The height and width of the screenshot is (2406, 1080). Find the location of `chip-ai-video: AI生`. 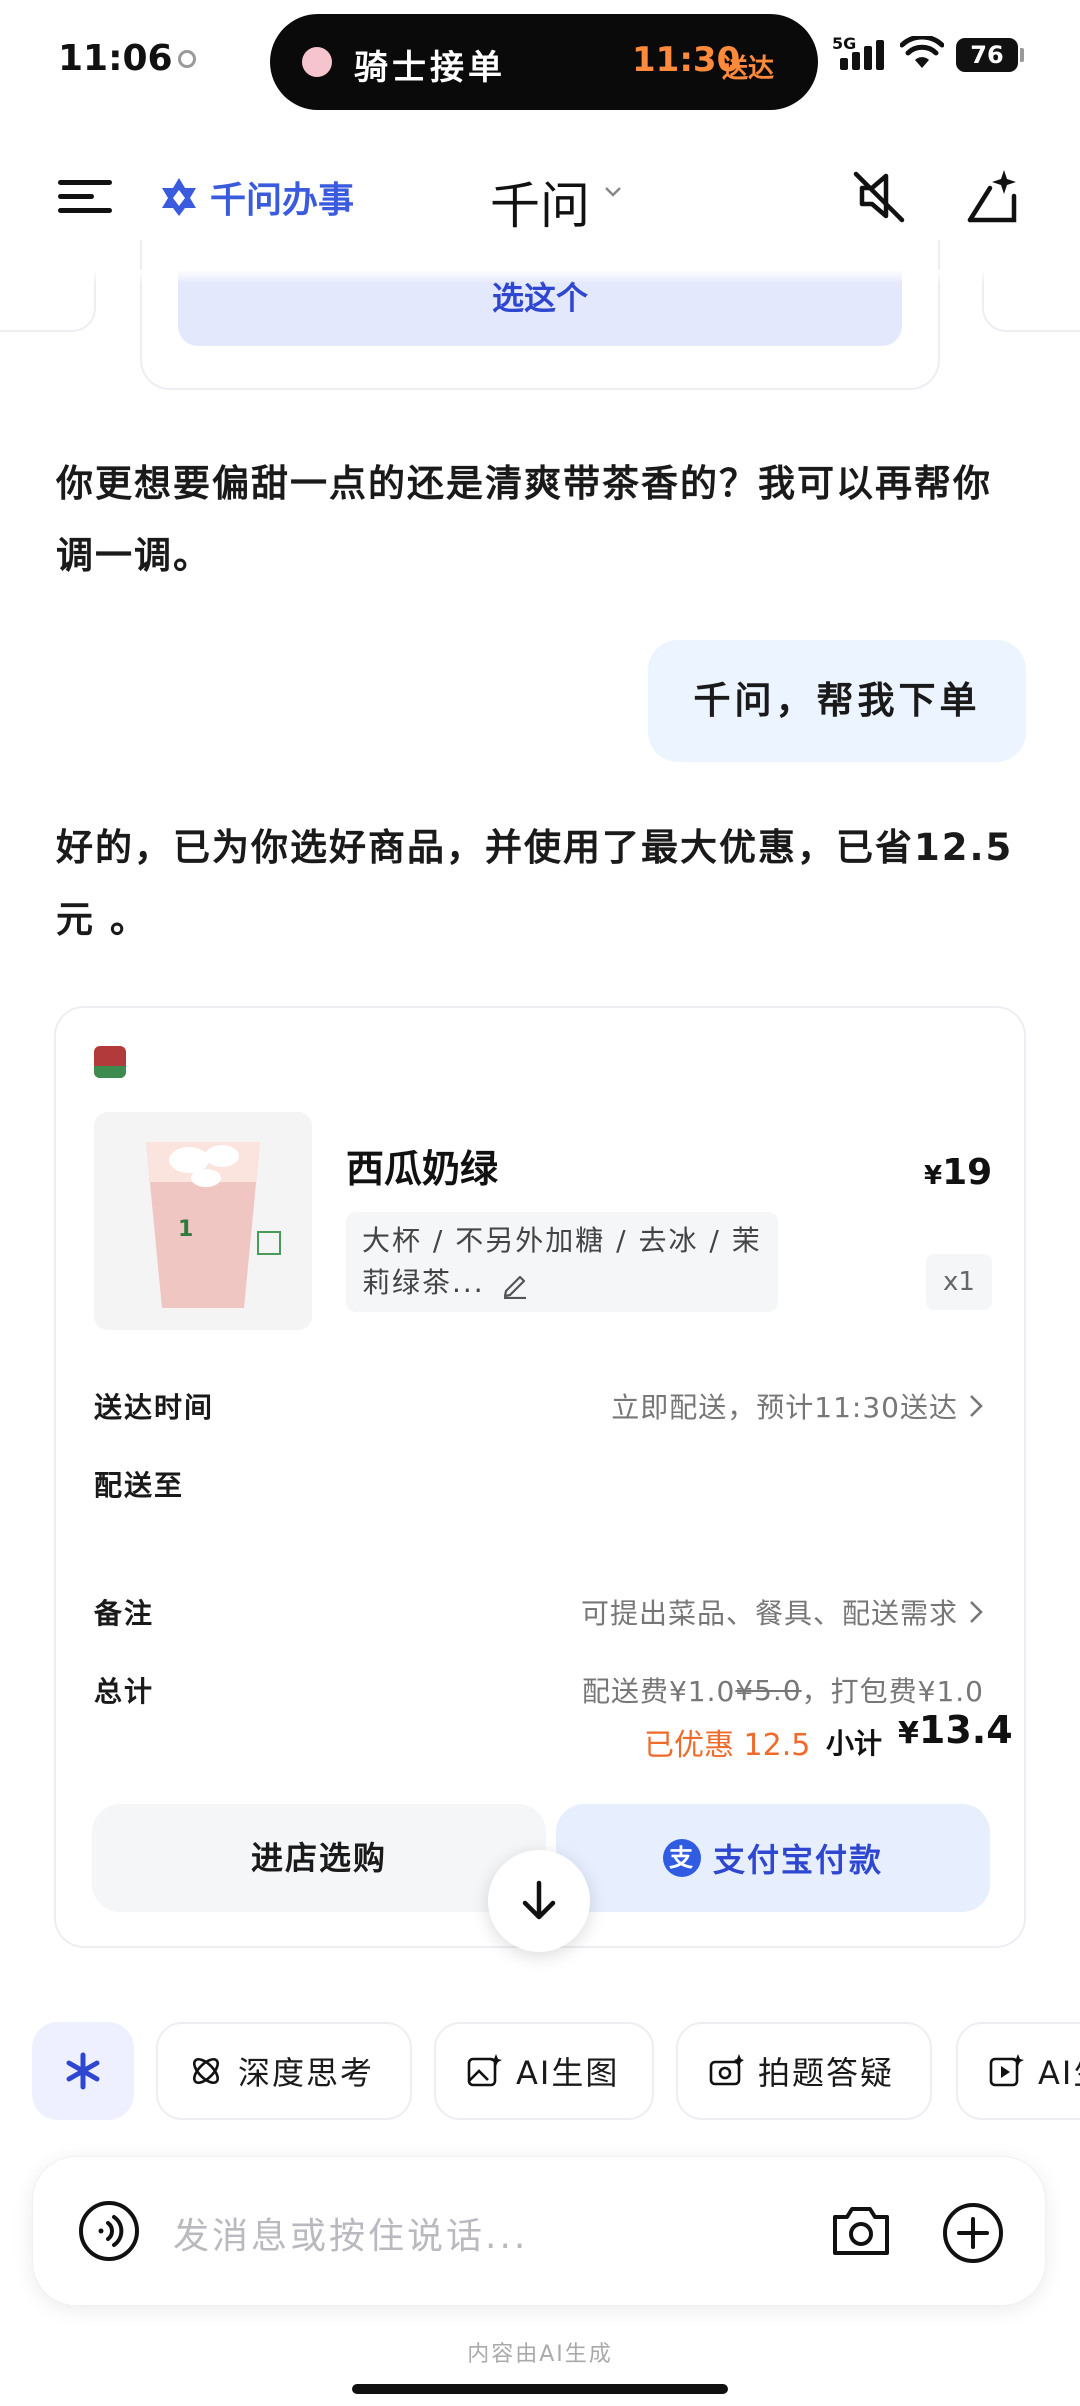

chip-ai-video: AI生 is located at coordinates (1018, 2071).